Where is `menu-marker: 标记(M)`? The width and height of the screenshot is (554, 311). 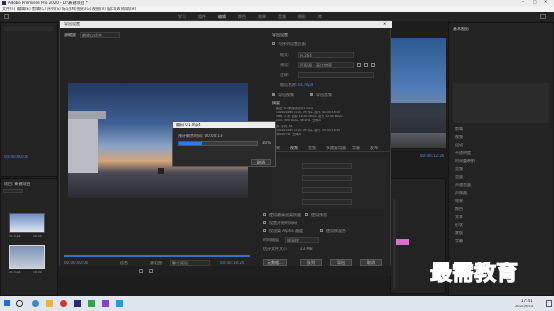
menu-marker: 标记(M) is located at coordinates (69, 9).